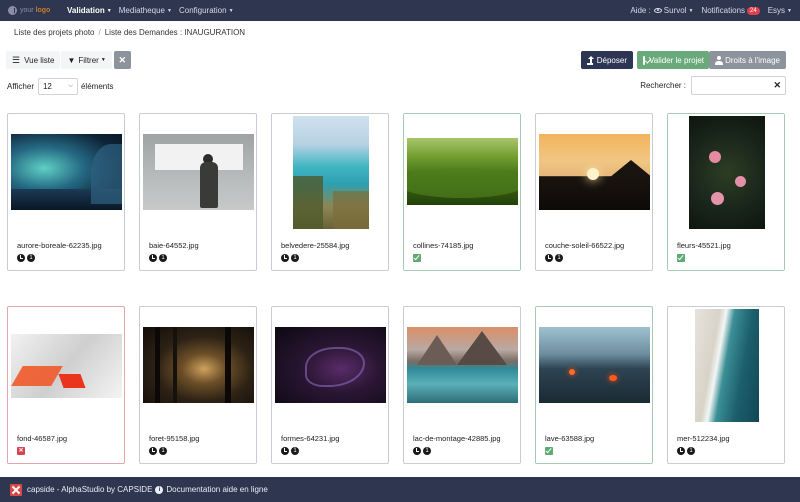 This screenshot has height=502, width=800. What do you see at coordinates (216, 489) in the screenshot?
I see `documentation-link: Documentation aide en ligne` at bounding box center [216, 489].